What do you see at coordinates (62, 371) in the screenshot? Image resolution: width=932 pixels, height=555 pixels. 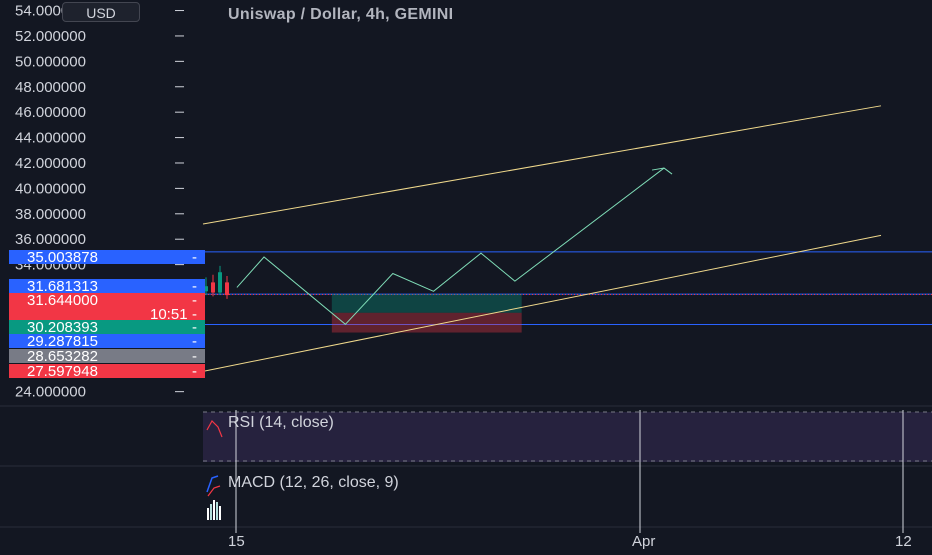 I see `price-badge-label: 27.597948` at bounding box center [62, 371].